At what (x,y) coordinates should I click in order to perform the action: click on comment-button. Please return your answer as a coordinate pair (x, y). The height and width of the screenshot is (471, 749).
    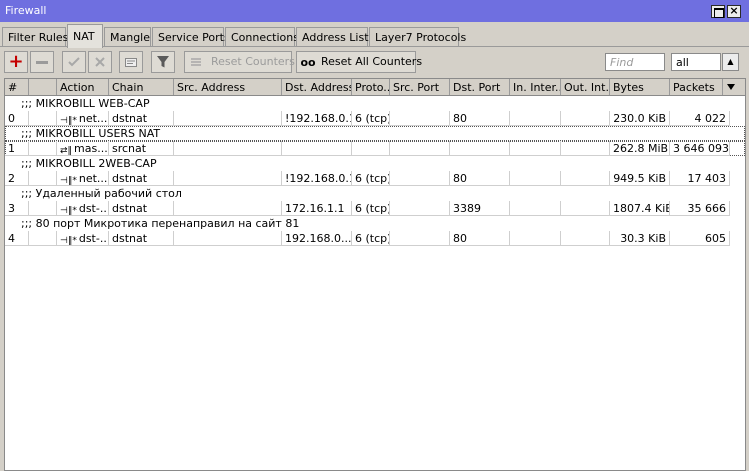
    Looking at the image, I should click on (131, 62).